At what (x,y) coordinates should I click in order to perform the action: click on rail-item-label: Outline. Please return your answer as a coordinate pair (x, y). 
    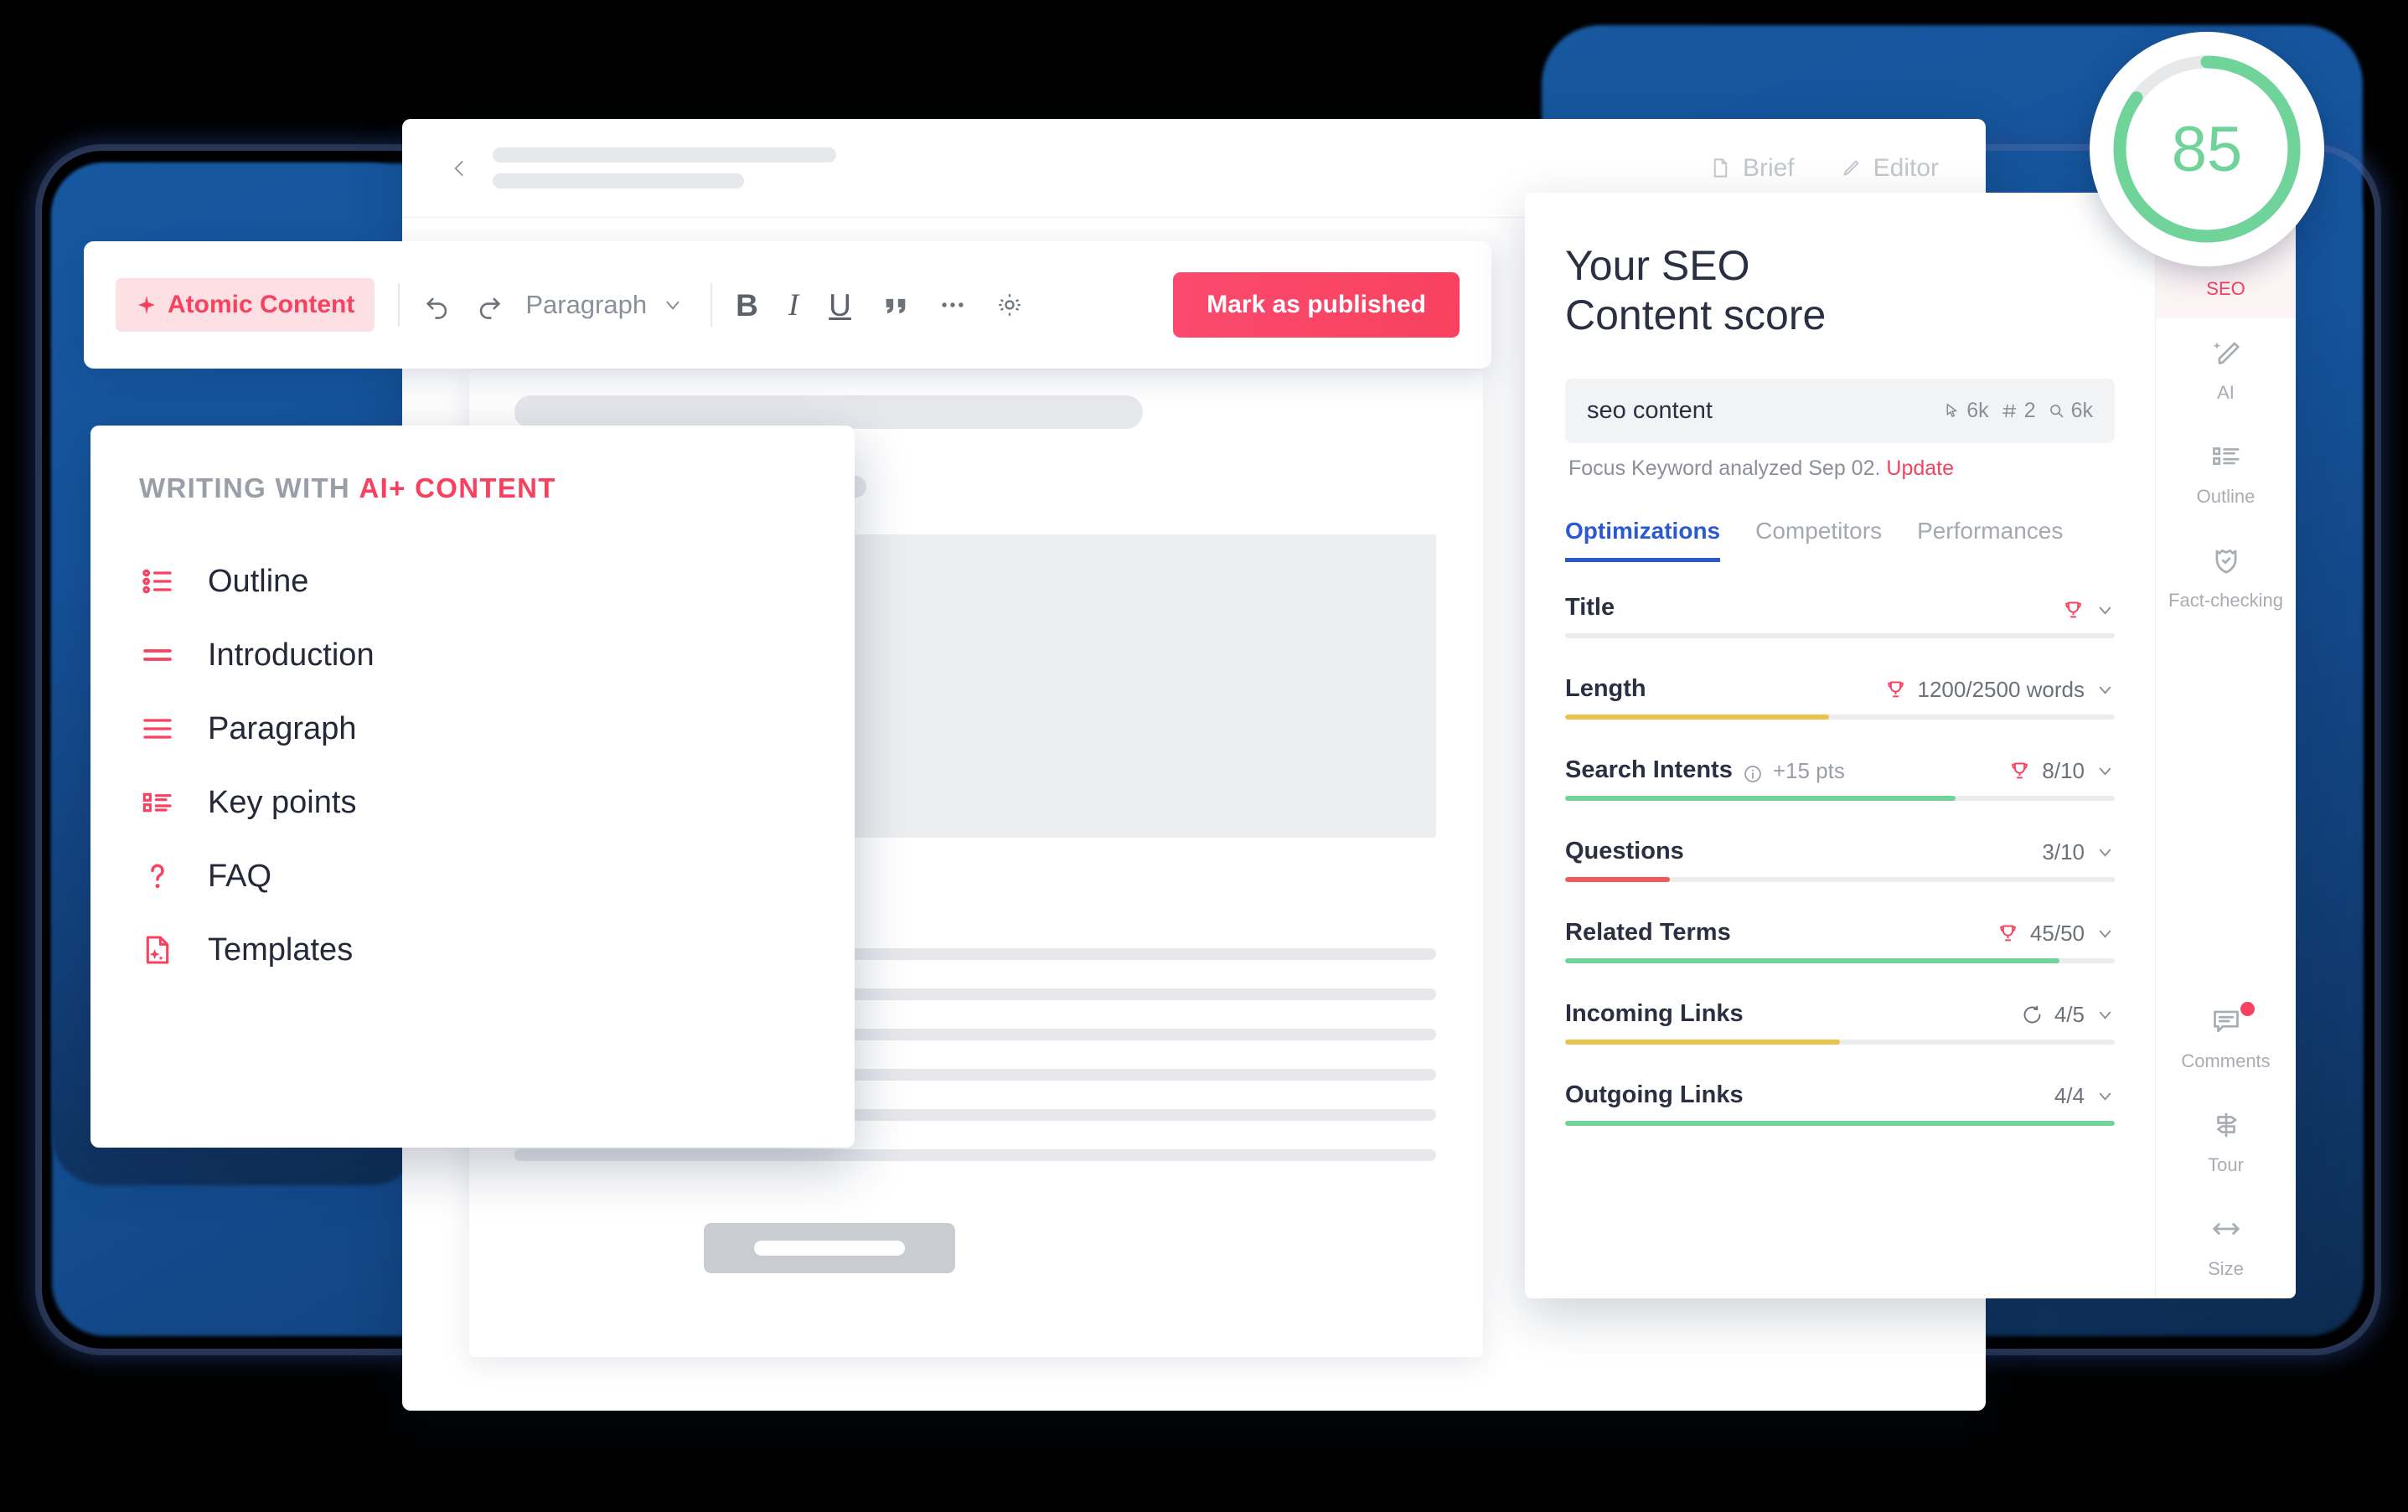
    Looking at the image, I should click on (2226, 497).